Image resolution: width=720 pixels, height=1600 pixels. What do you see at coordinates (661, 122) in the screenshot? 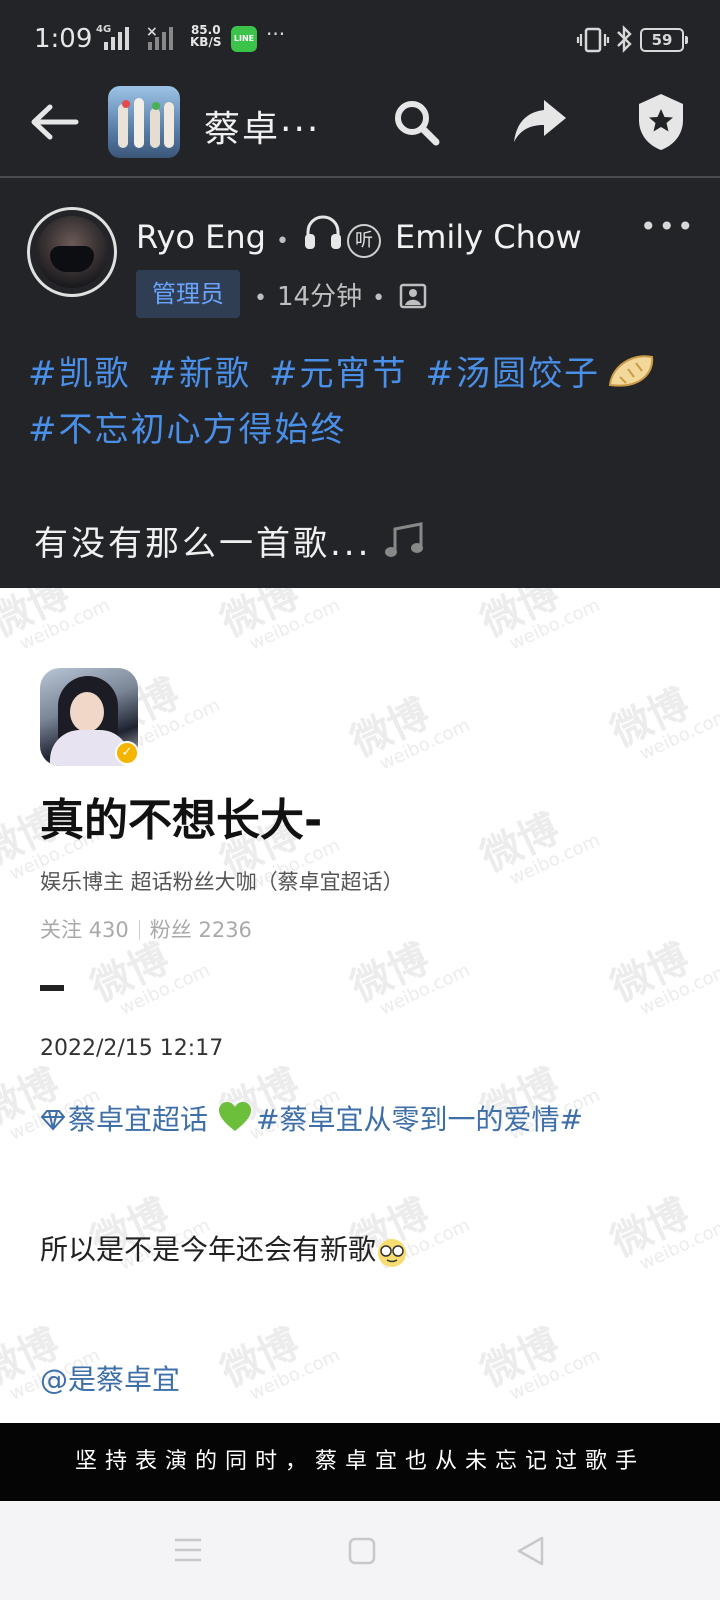
I see `admin-shield-icon` at bounding box center [661, 122].